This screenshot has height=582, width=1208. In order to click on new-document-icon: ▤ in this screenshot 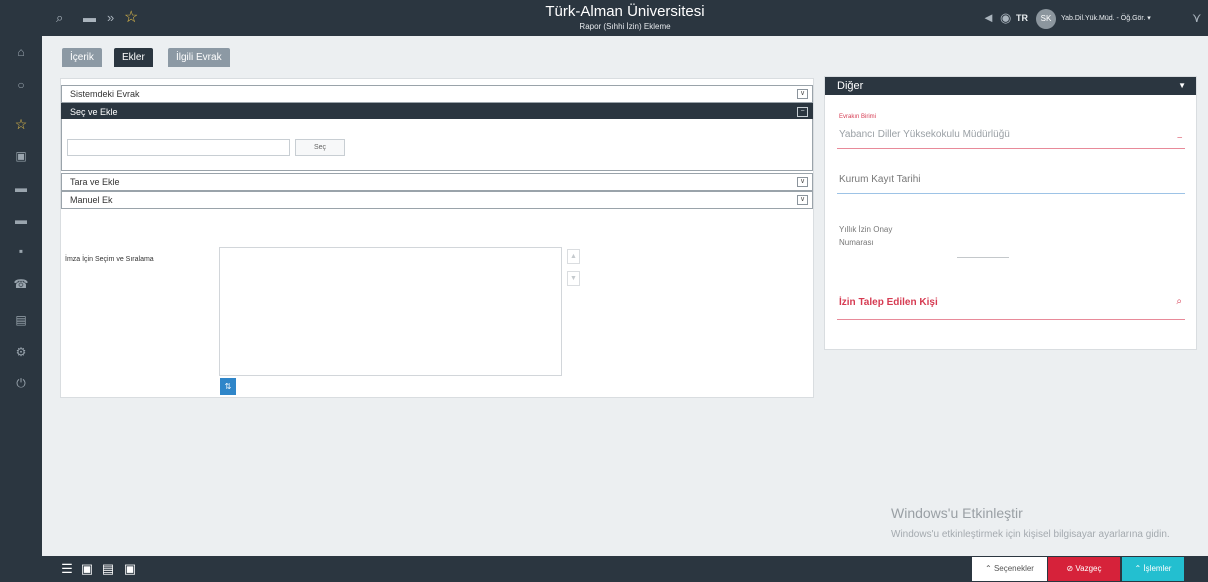, I will do `click(108, 569)`.